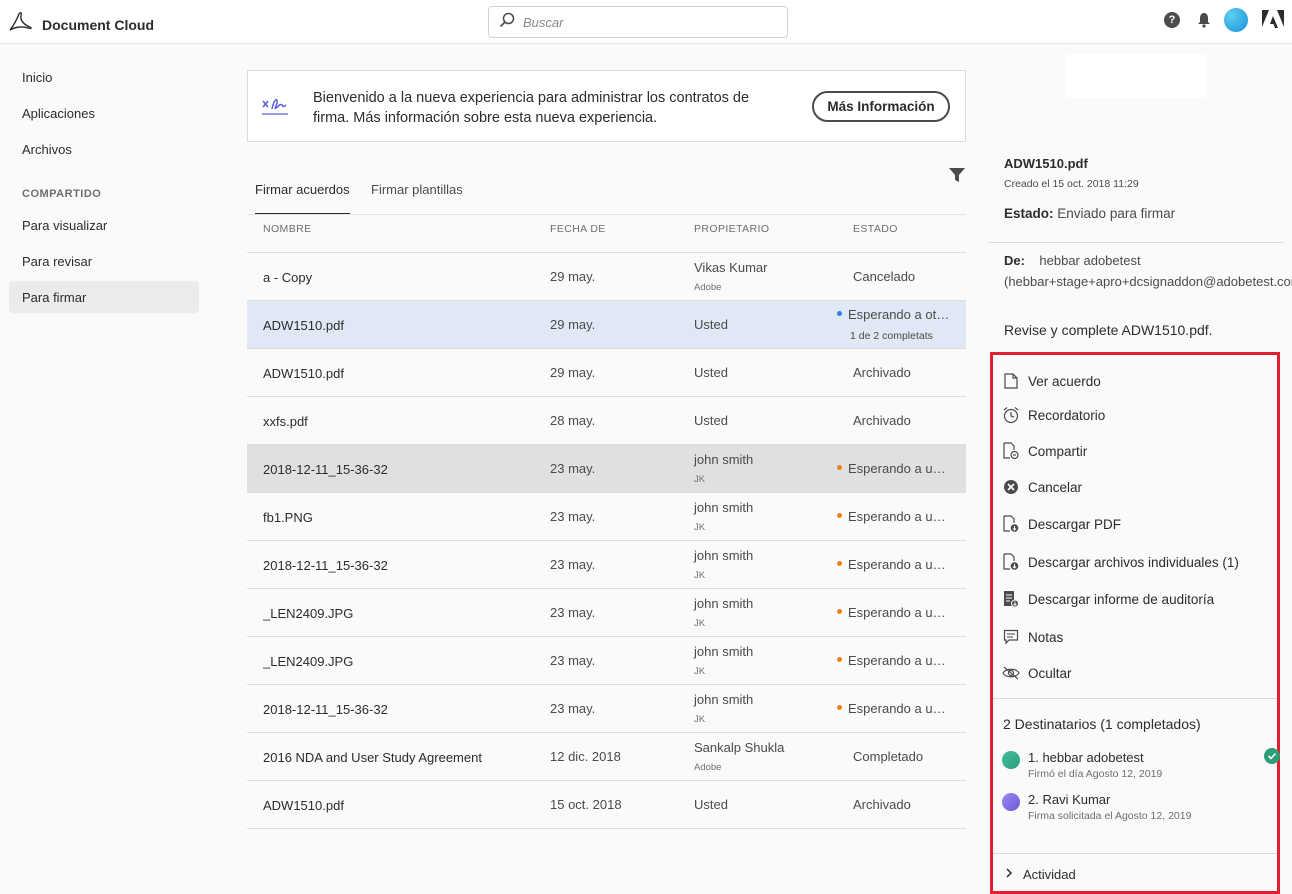 The image size is (1292, 894). What do you see at coordinates (1058, 451) in the screenshot?
I see `action-label: Compartir` at bounding box center [1058, 451].